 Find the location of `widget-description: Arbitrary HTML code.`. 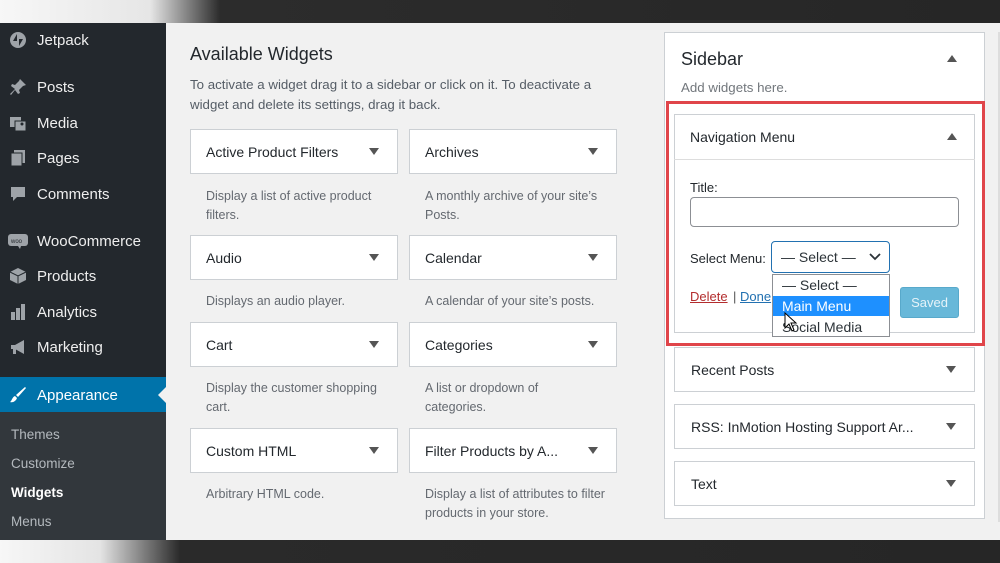

widget-description: Arbitrary HTML code. is located at coordinates (265, 494).